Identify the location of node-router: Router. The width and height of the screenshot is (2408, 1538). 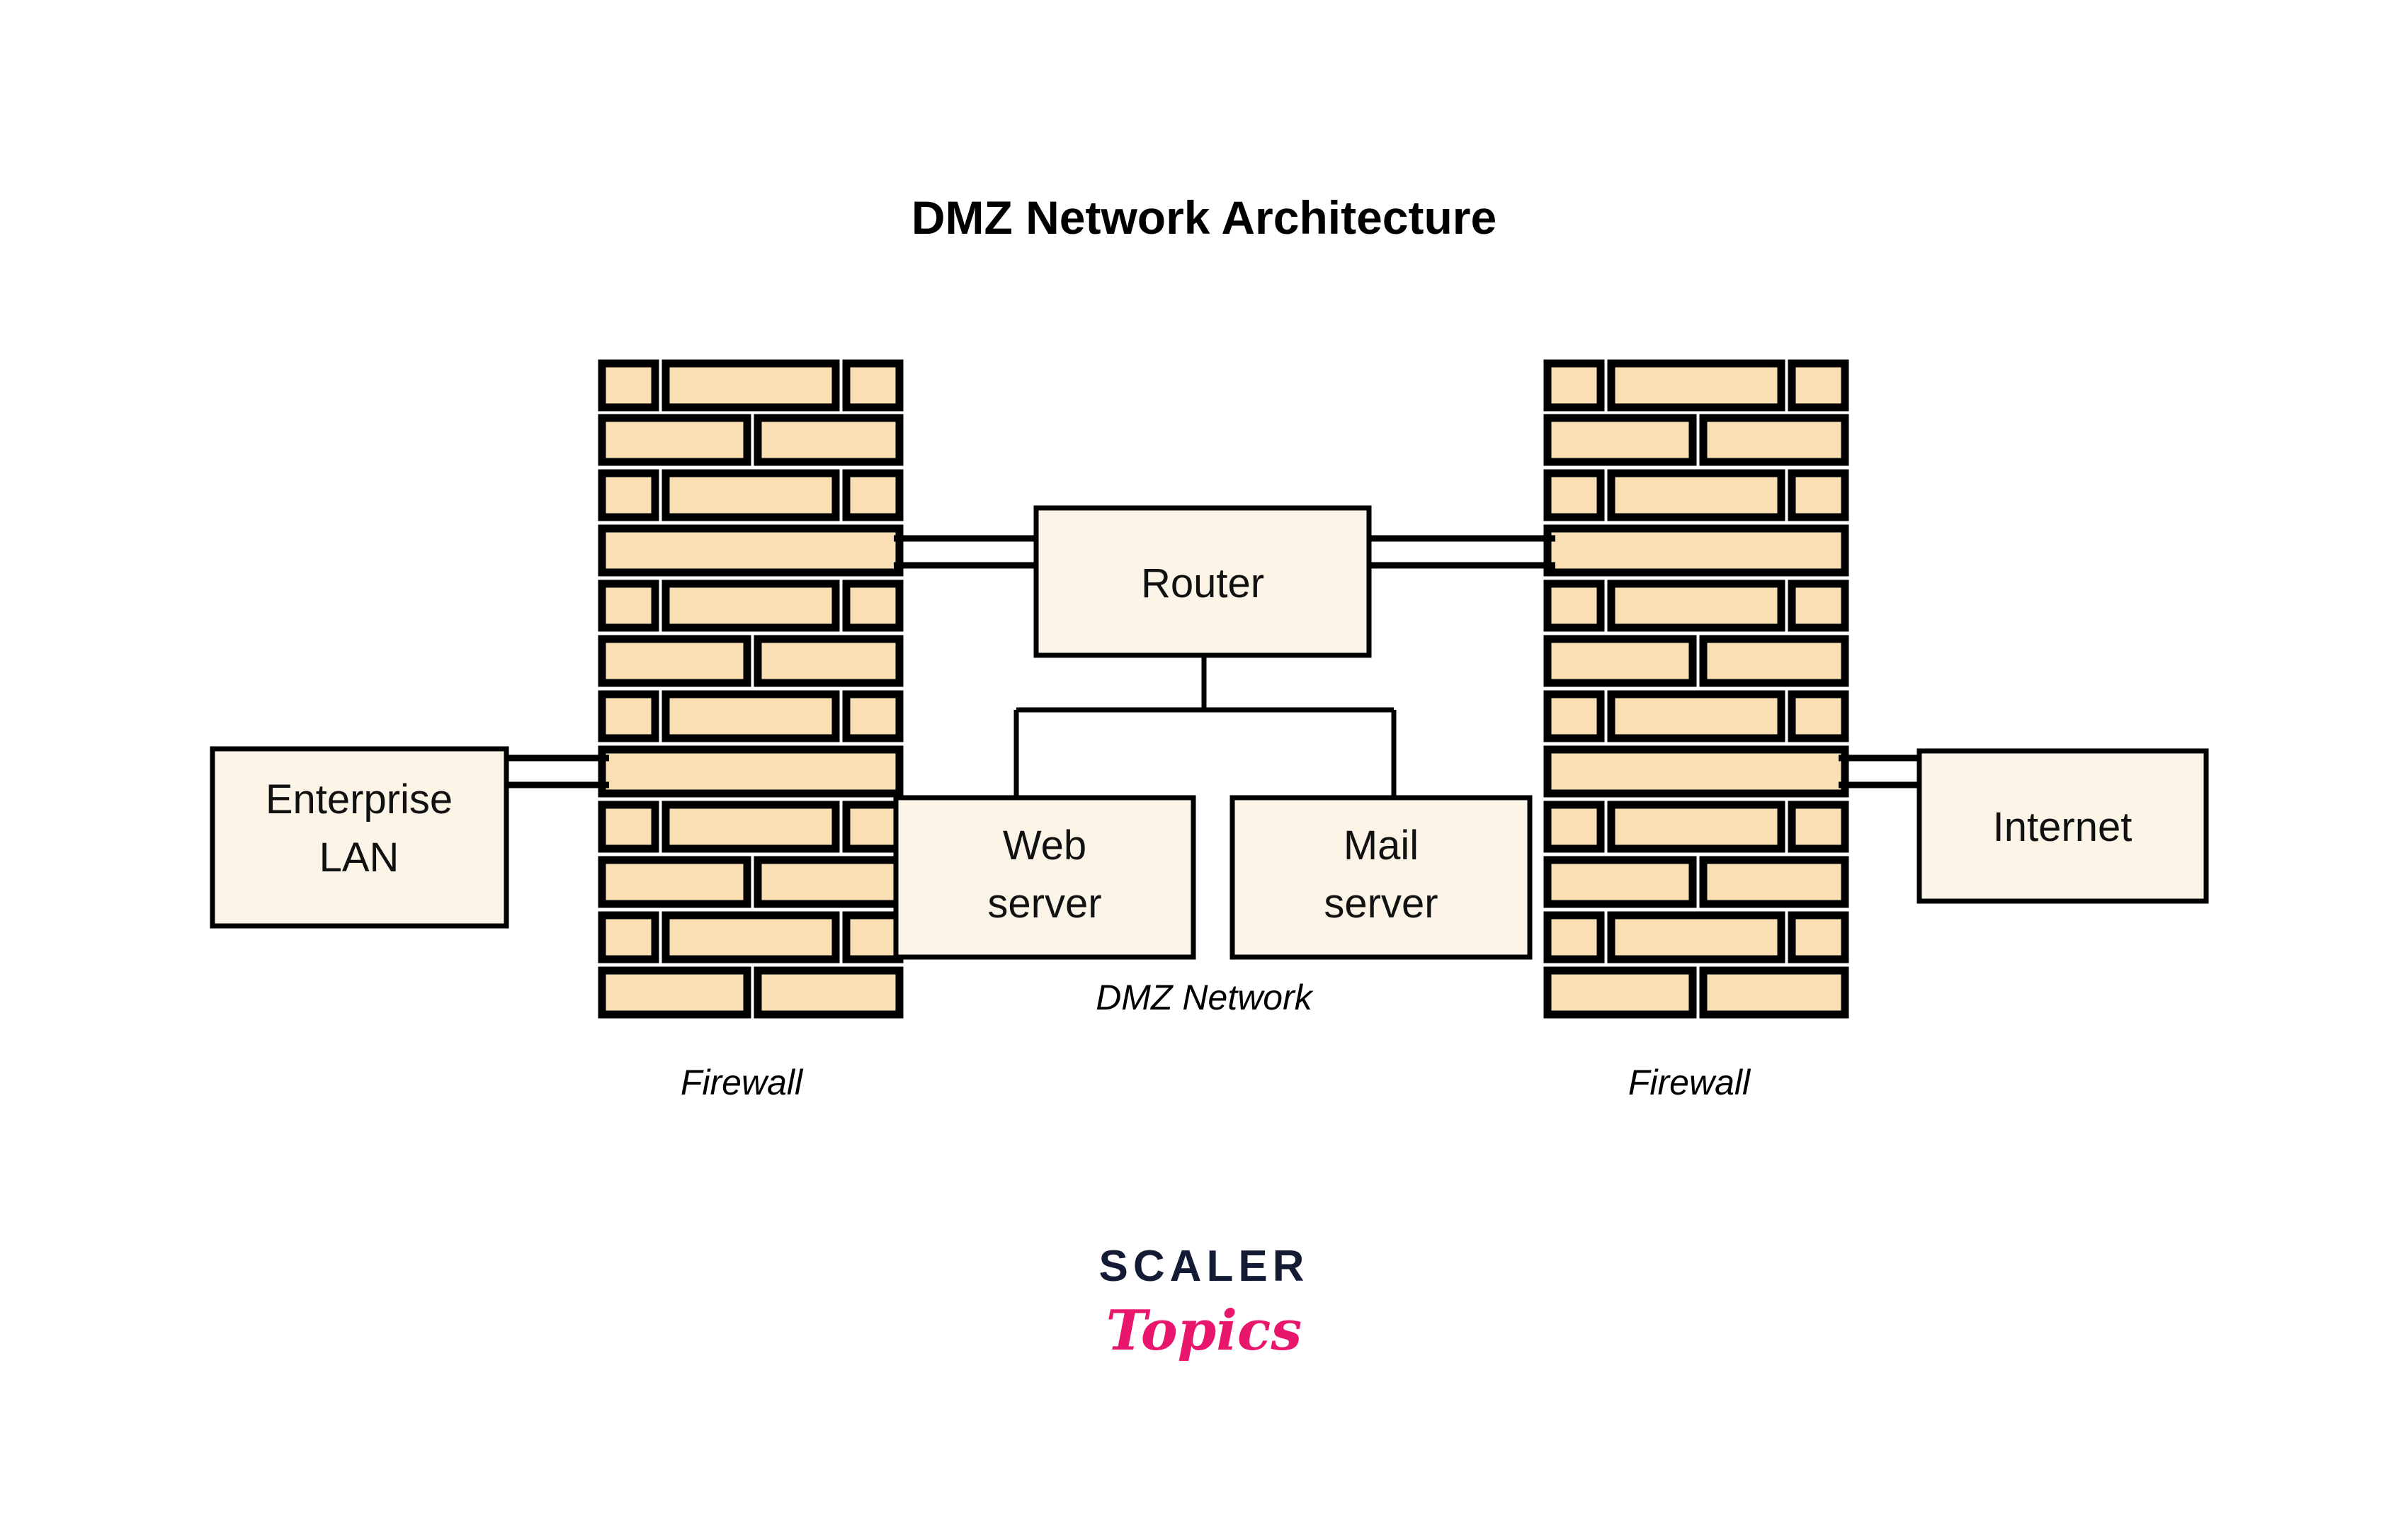
(1203, 581).